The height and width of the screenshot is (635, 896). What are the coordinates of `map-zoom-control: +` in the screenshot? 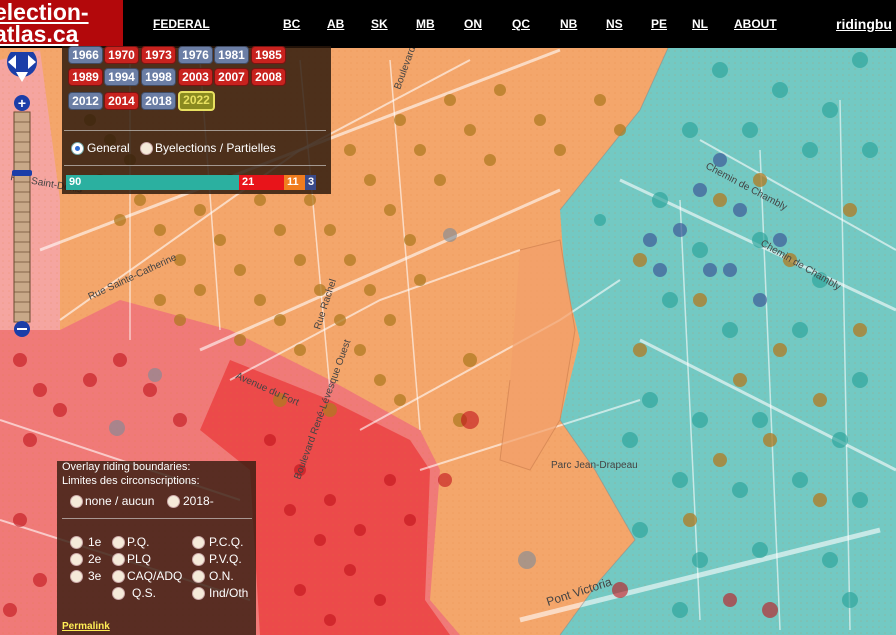 It's located at (22, 194).